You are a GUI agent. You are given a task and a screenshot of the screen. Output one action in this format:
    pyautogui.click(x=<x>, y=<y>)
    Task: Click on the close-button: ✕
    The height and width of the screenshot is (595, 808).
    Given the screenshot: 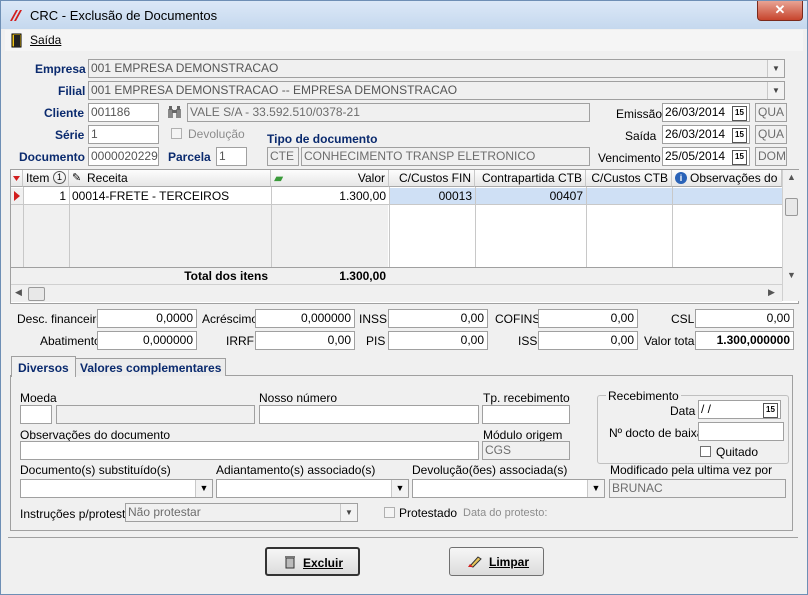 What is the action you would take?
    pyautogui.click(x=780, y=11)
    